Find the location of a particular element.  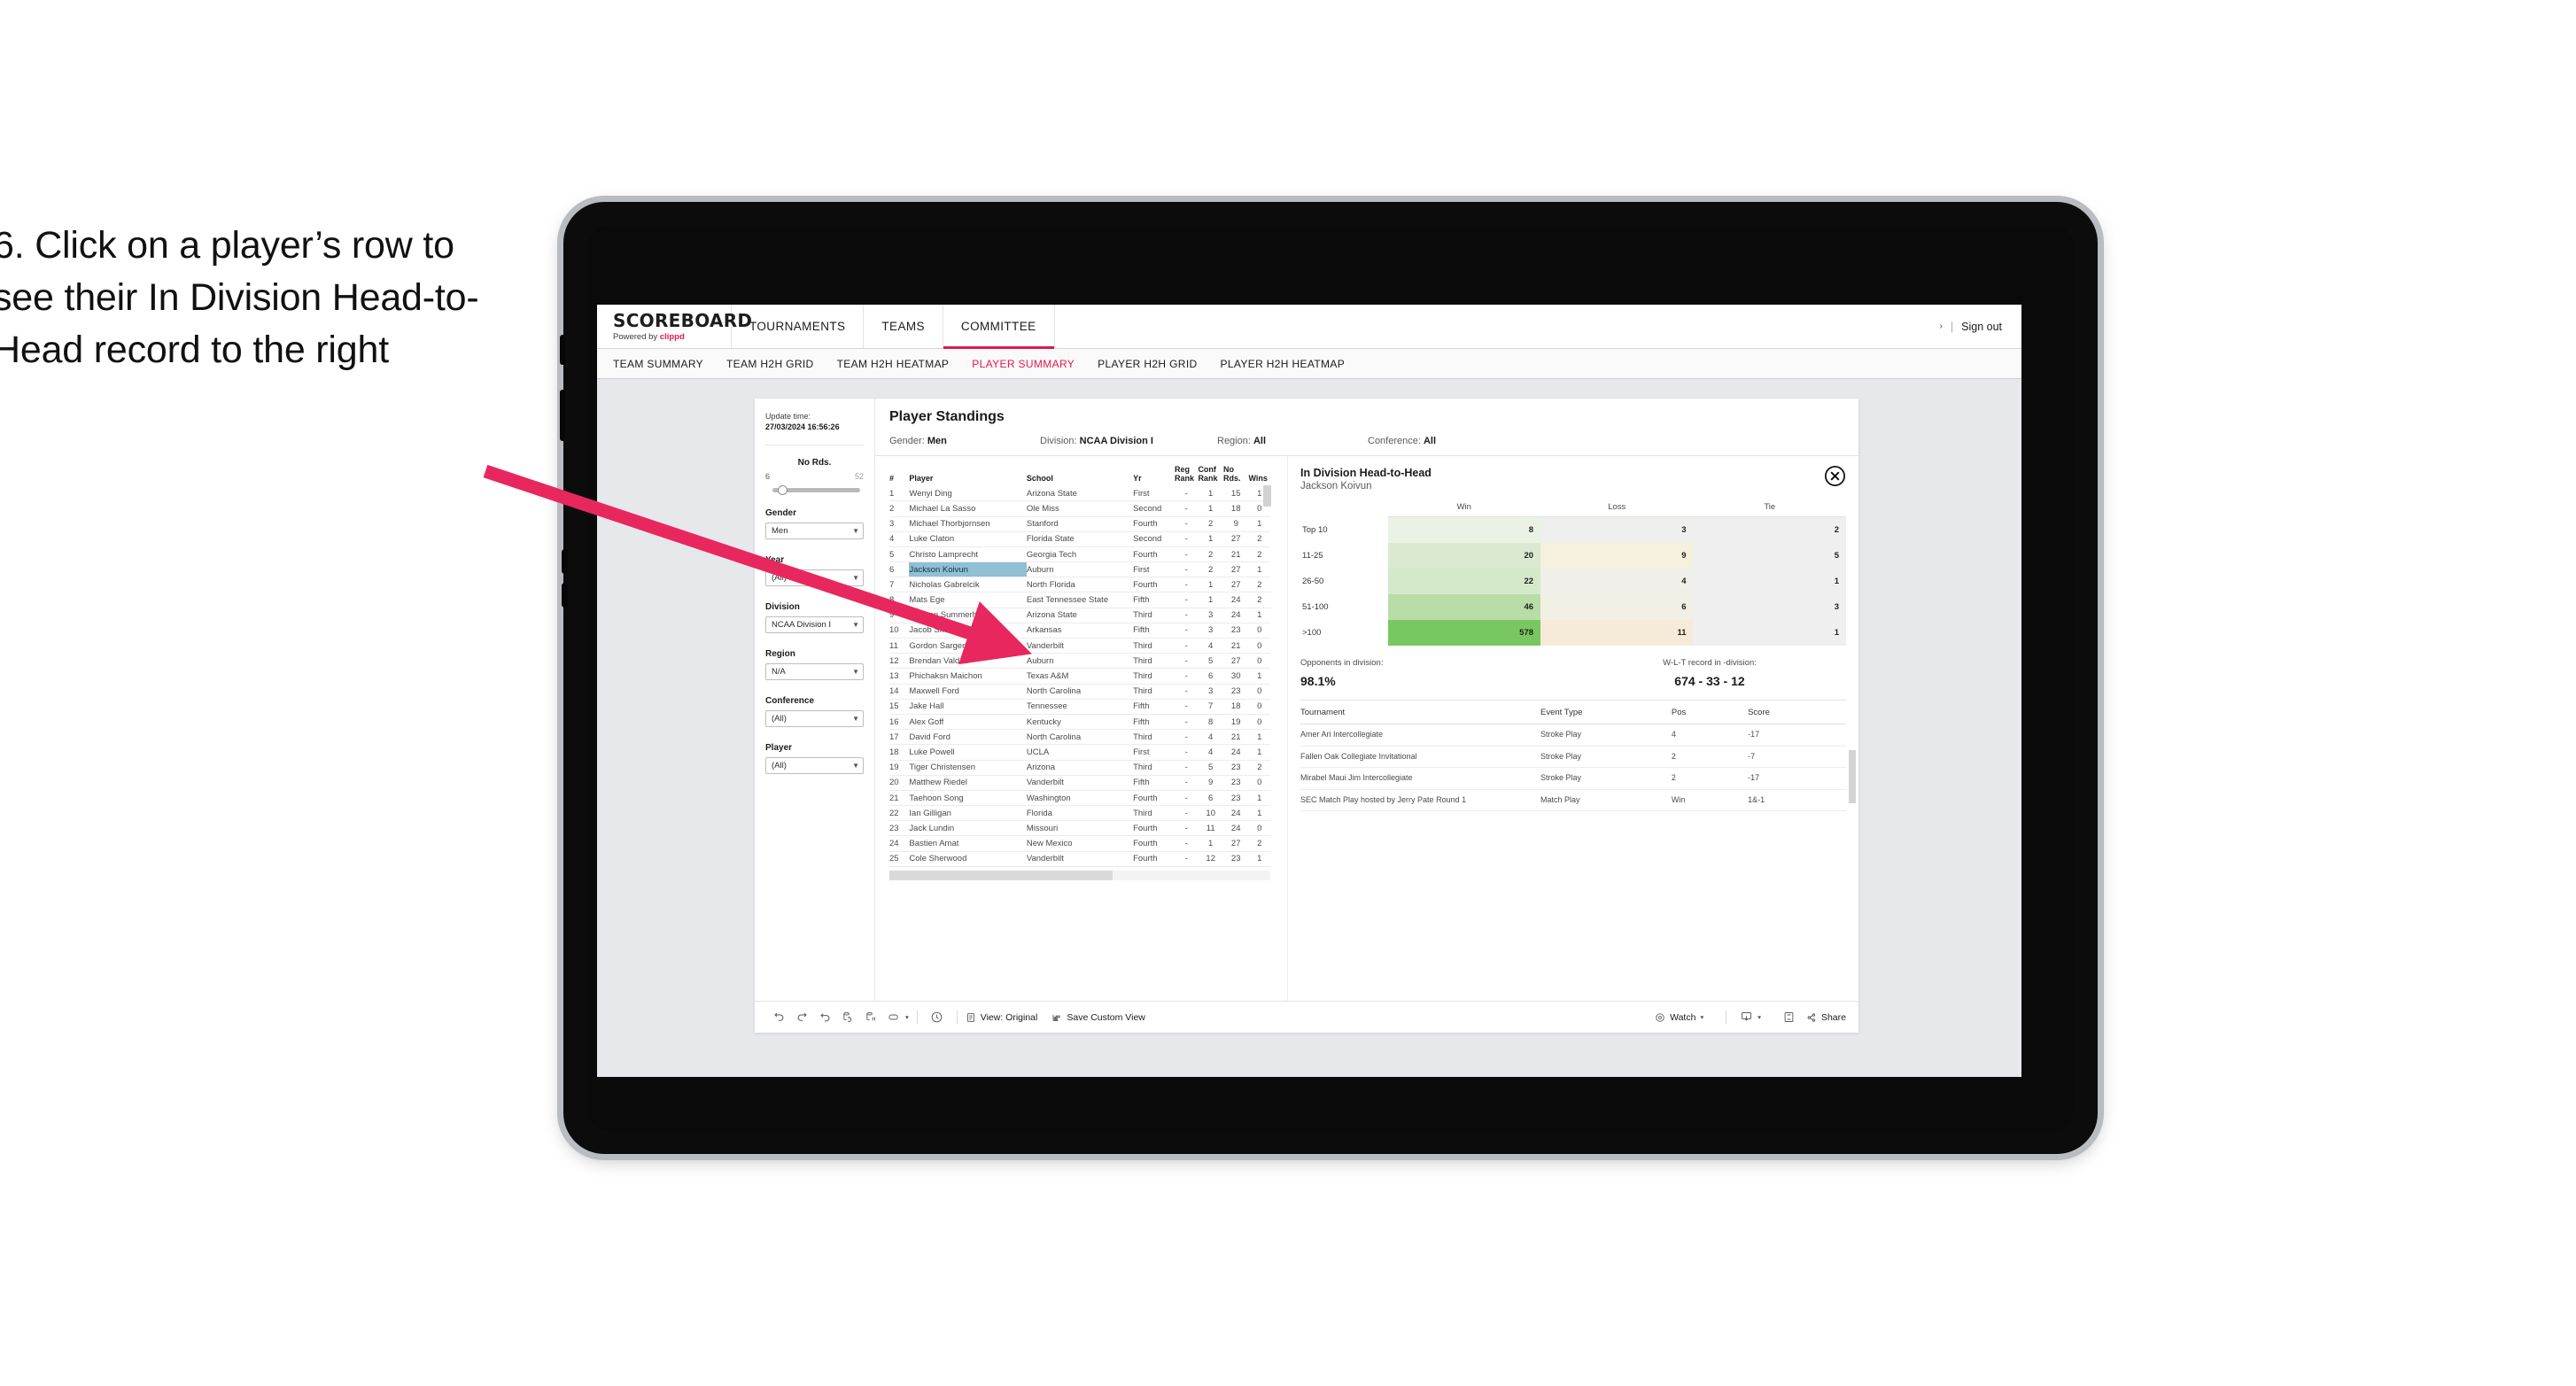

h2h-cell-win: 46 is located at coordinates (1464, 607).